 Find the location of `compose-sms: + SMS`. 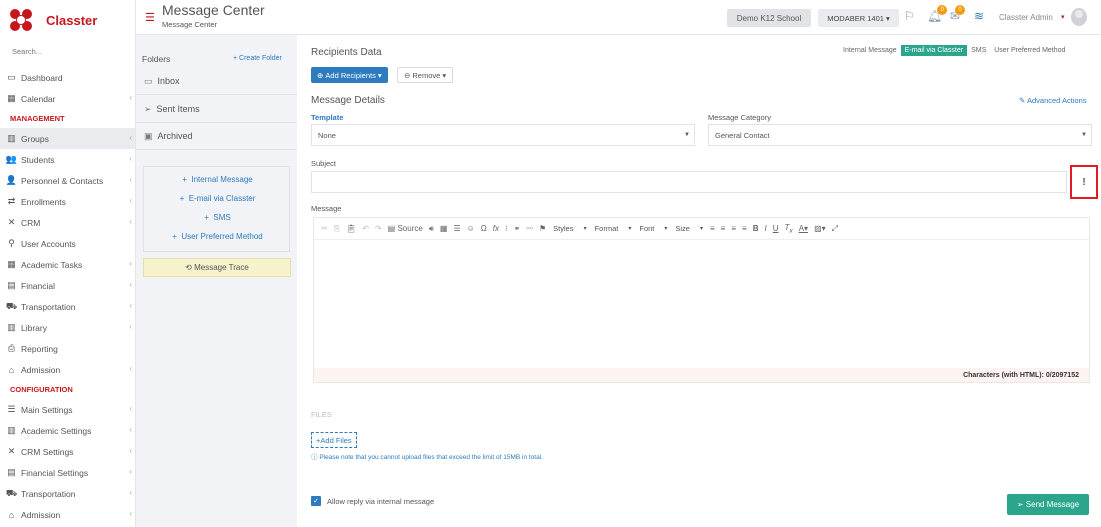

compose-sms: + SMS is located at coordinates (217, 217).